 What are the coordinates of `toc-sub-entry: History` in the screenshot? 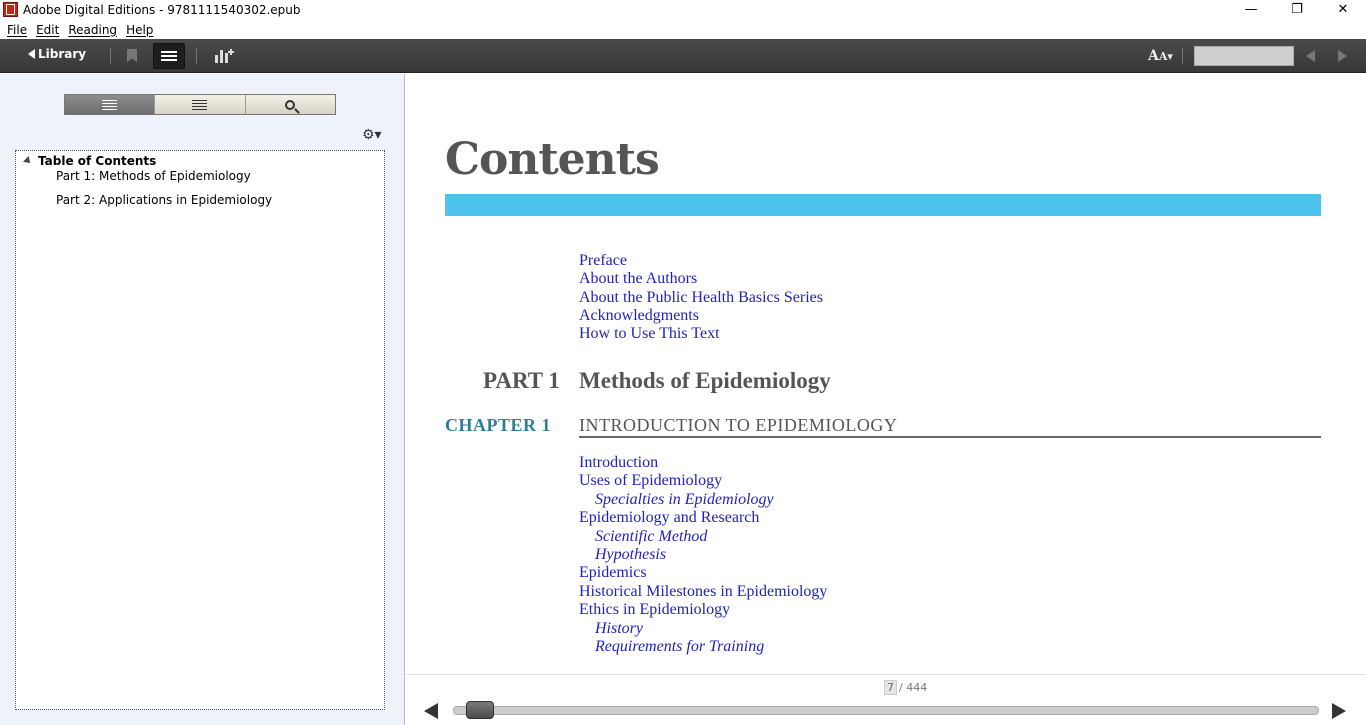 It's located at (619, 629).